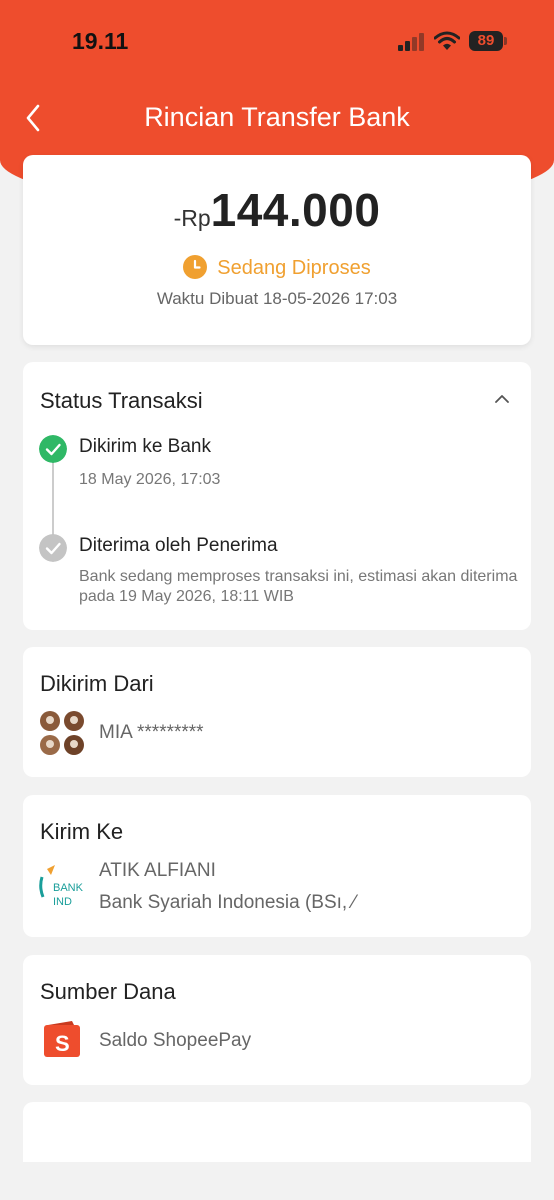 The height and width of the screenshot is (1200, 554). What do you see at coordinates (53, 548) in the screenshot?
I see `pending-check-icon` at bounding box center [53, 548].